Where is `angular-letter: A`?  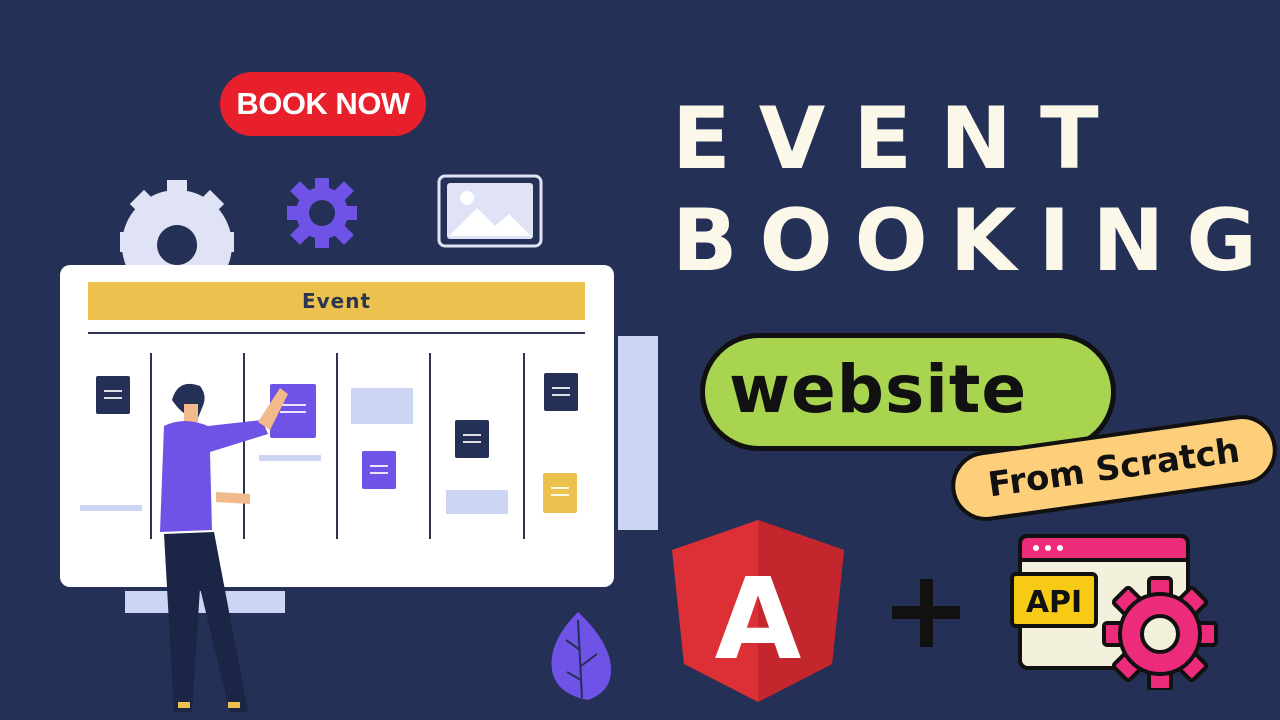
angular-letter: A is located at coordinates (758, 620).